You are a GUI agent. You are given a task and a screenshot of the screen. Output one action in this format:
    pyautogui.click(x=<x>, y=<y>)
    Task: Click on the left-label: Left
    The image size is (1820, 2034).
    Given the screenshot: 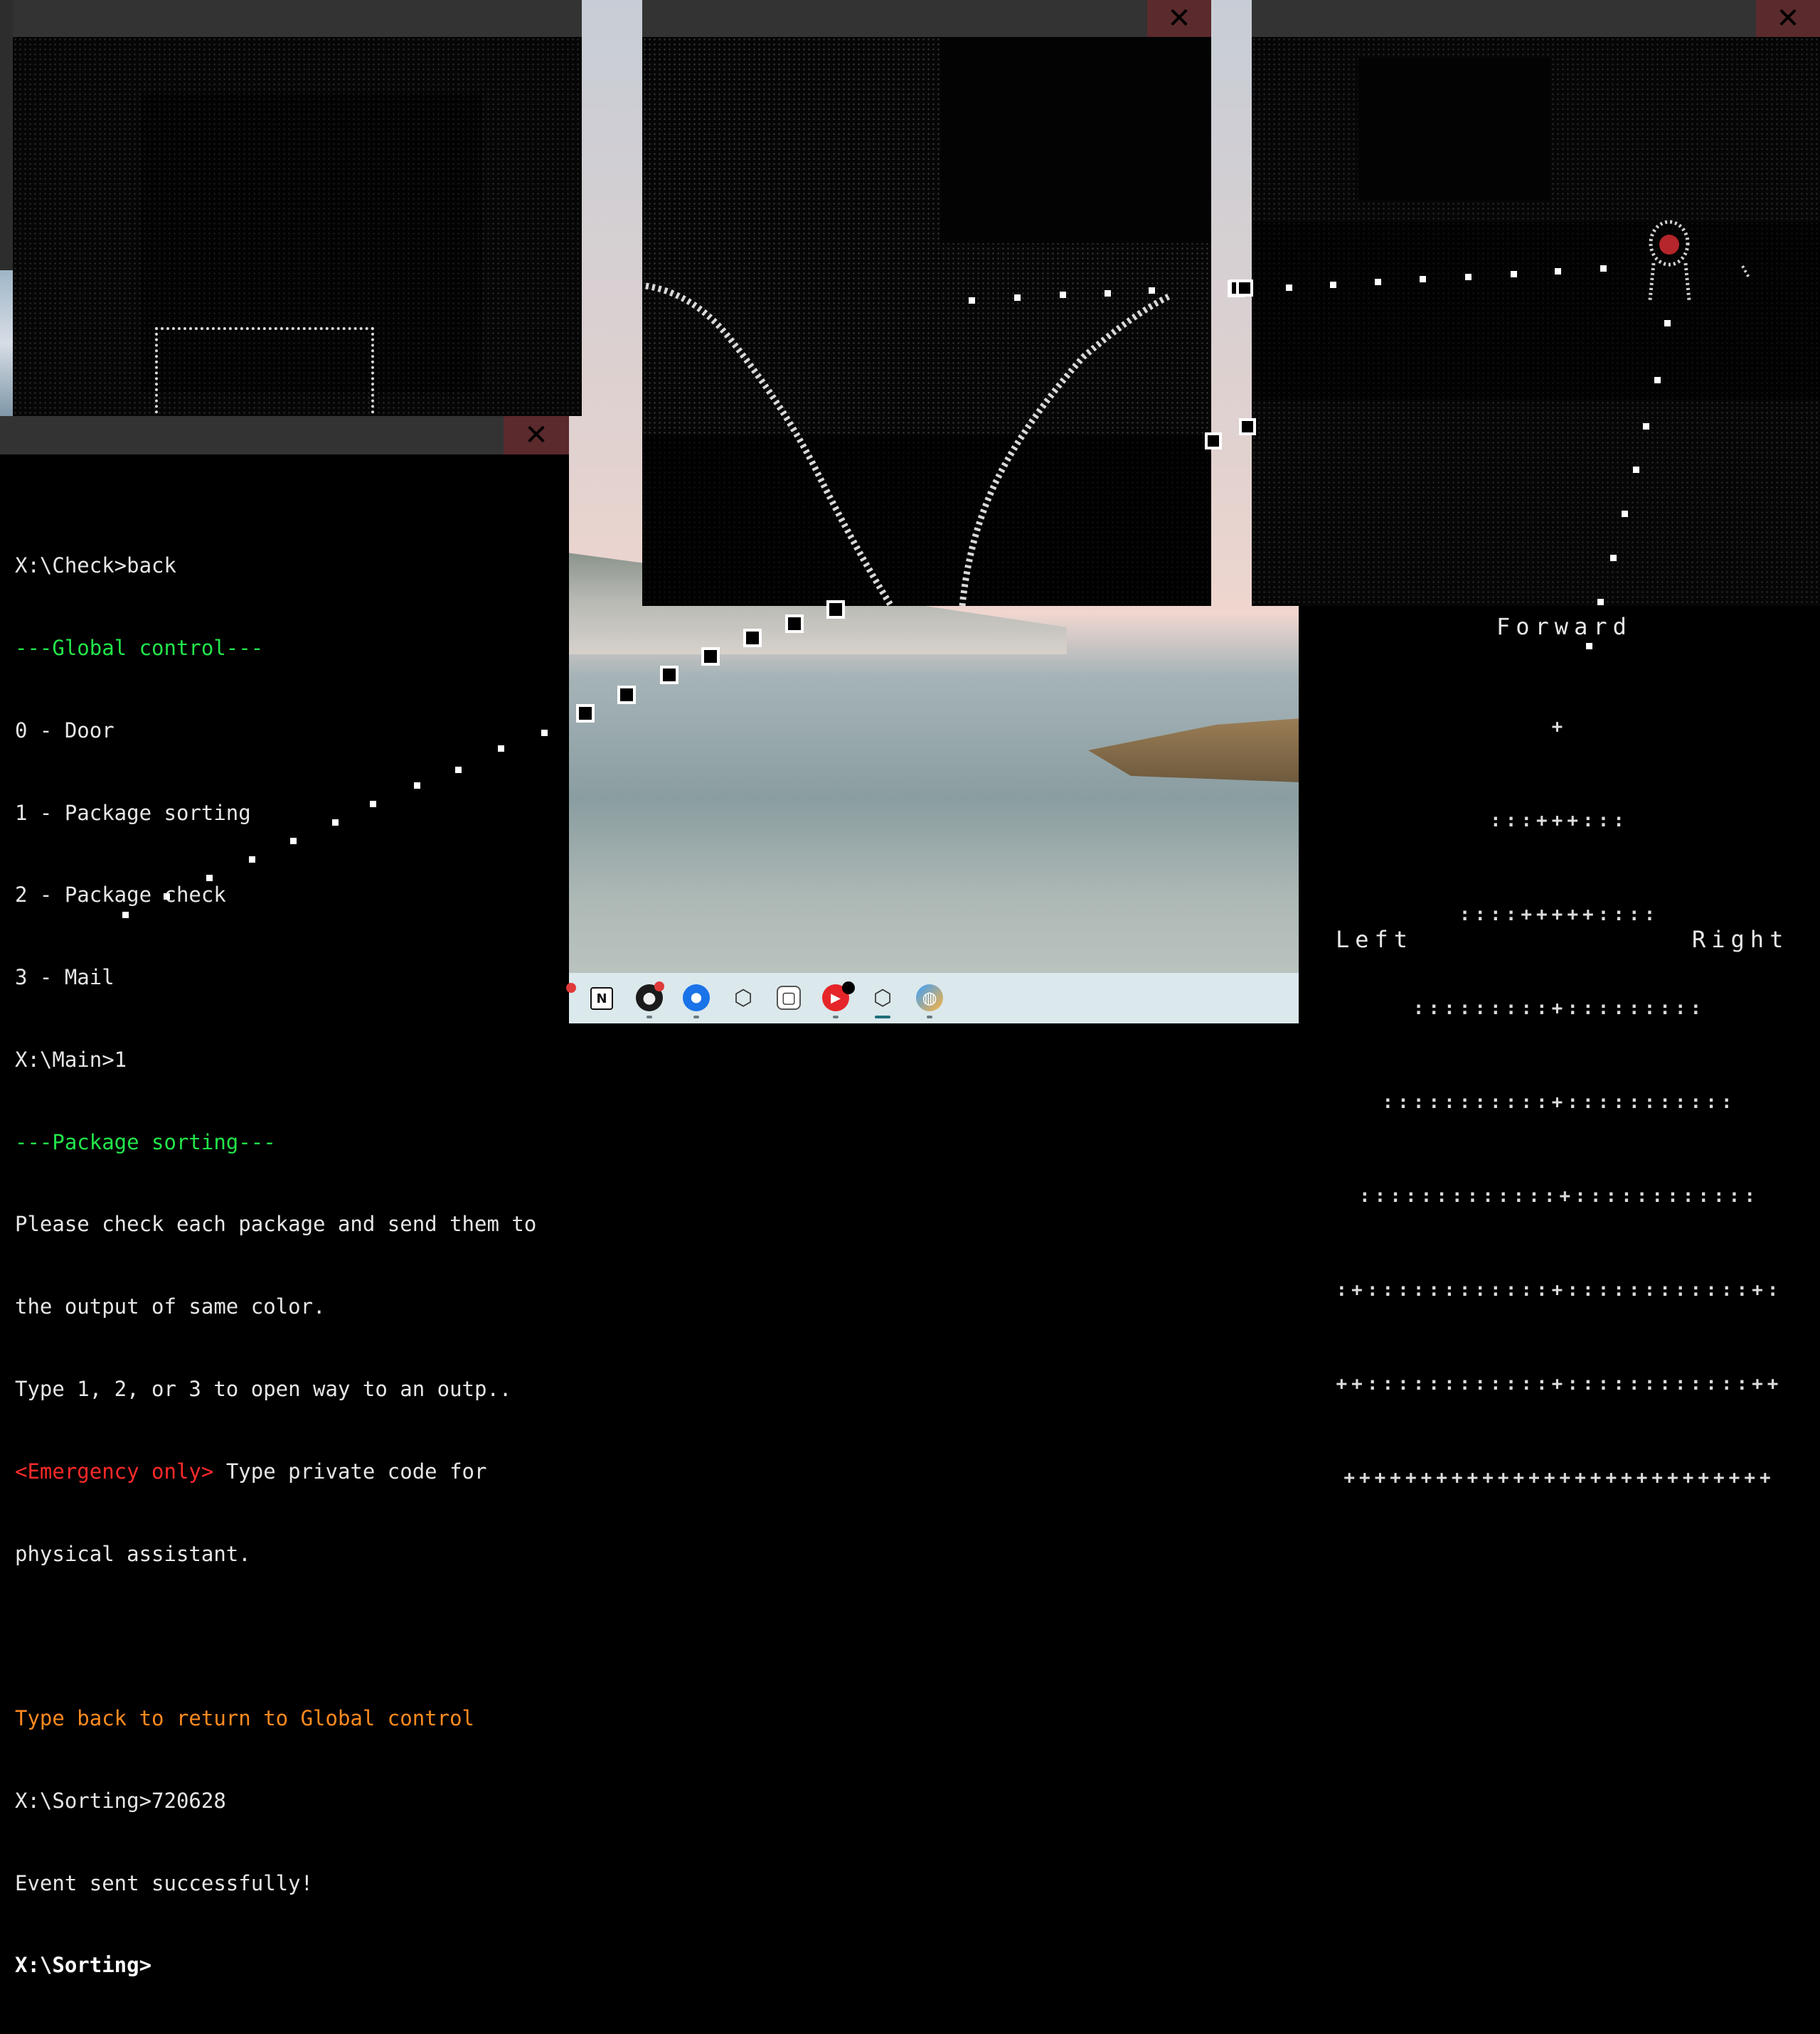 What is the action you would take?
    pyautogui.click(x=1375, y=939)
    